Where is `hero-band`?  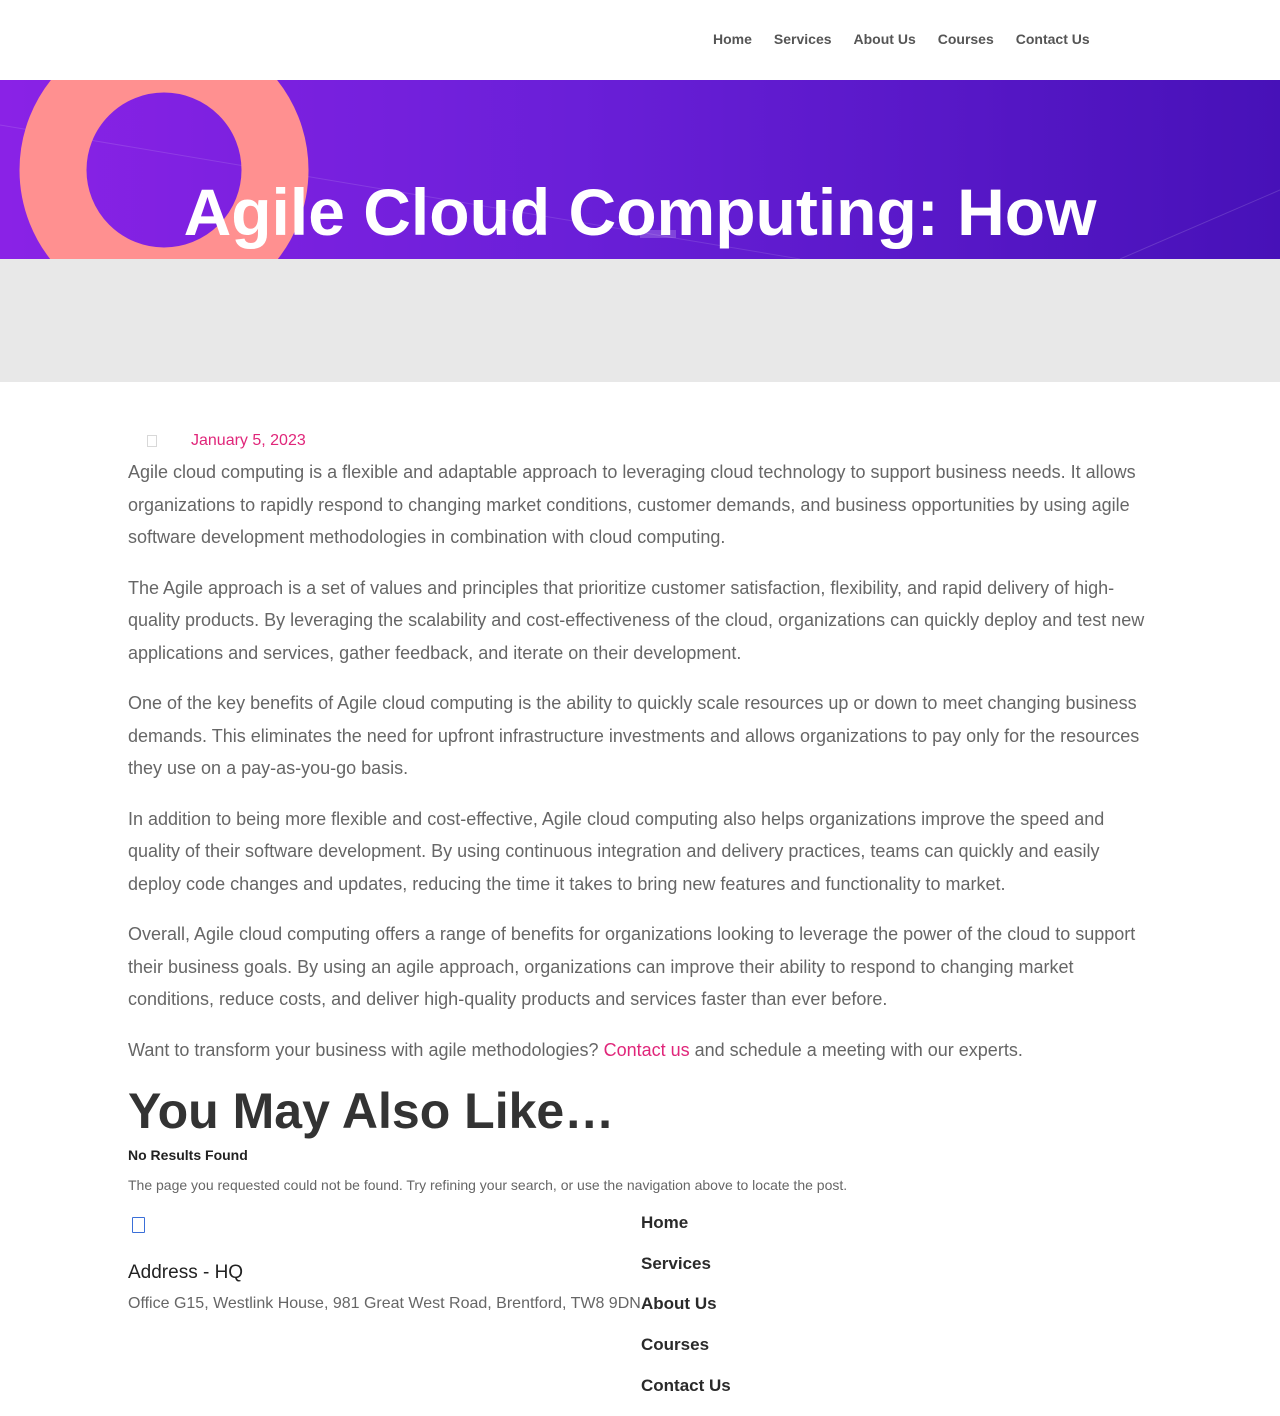 hero-band is located at coordinates (640, 320).